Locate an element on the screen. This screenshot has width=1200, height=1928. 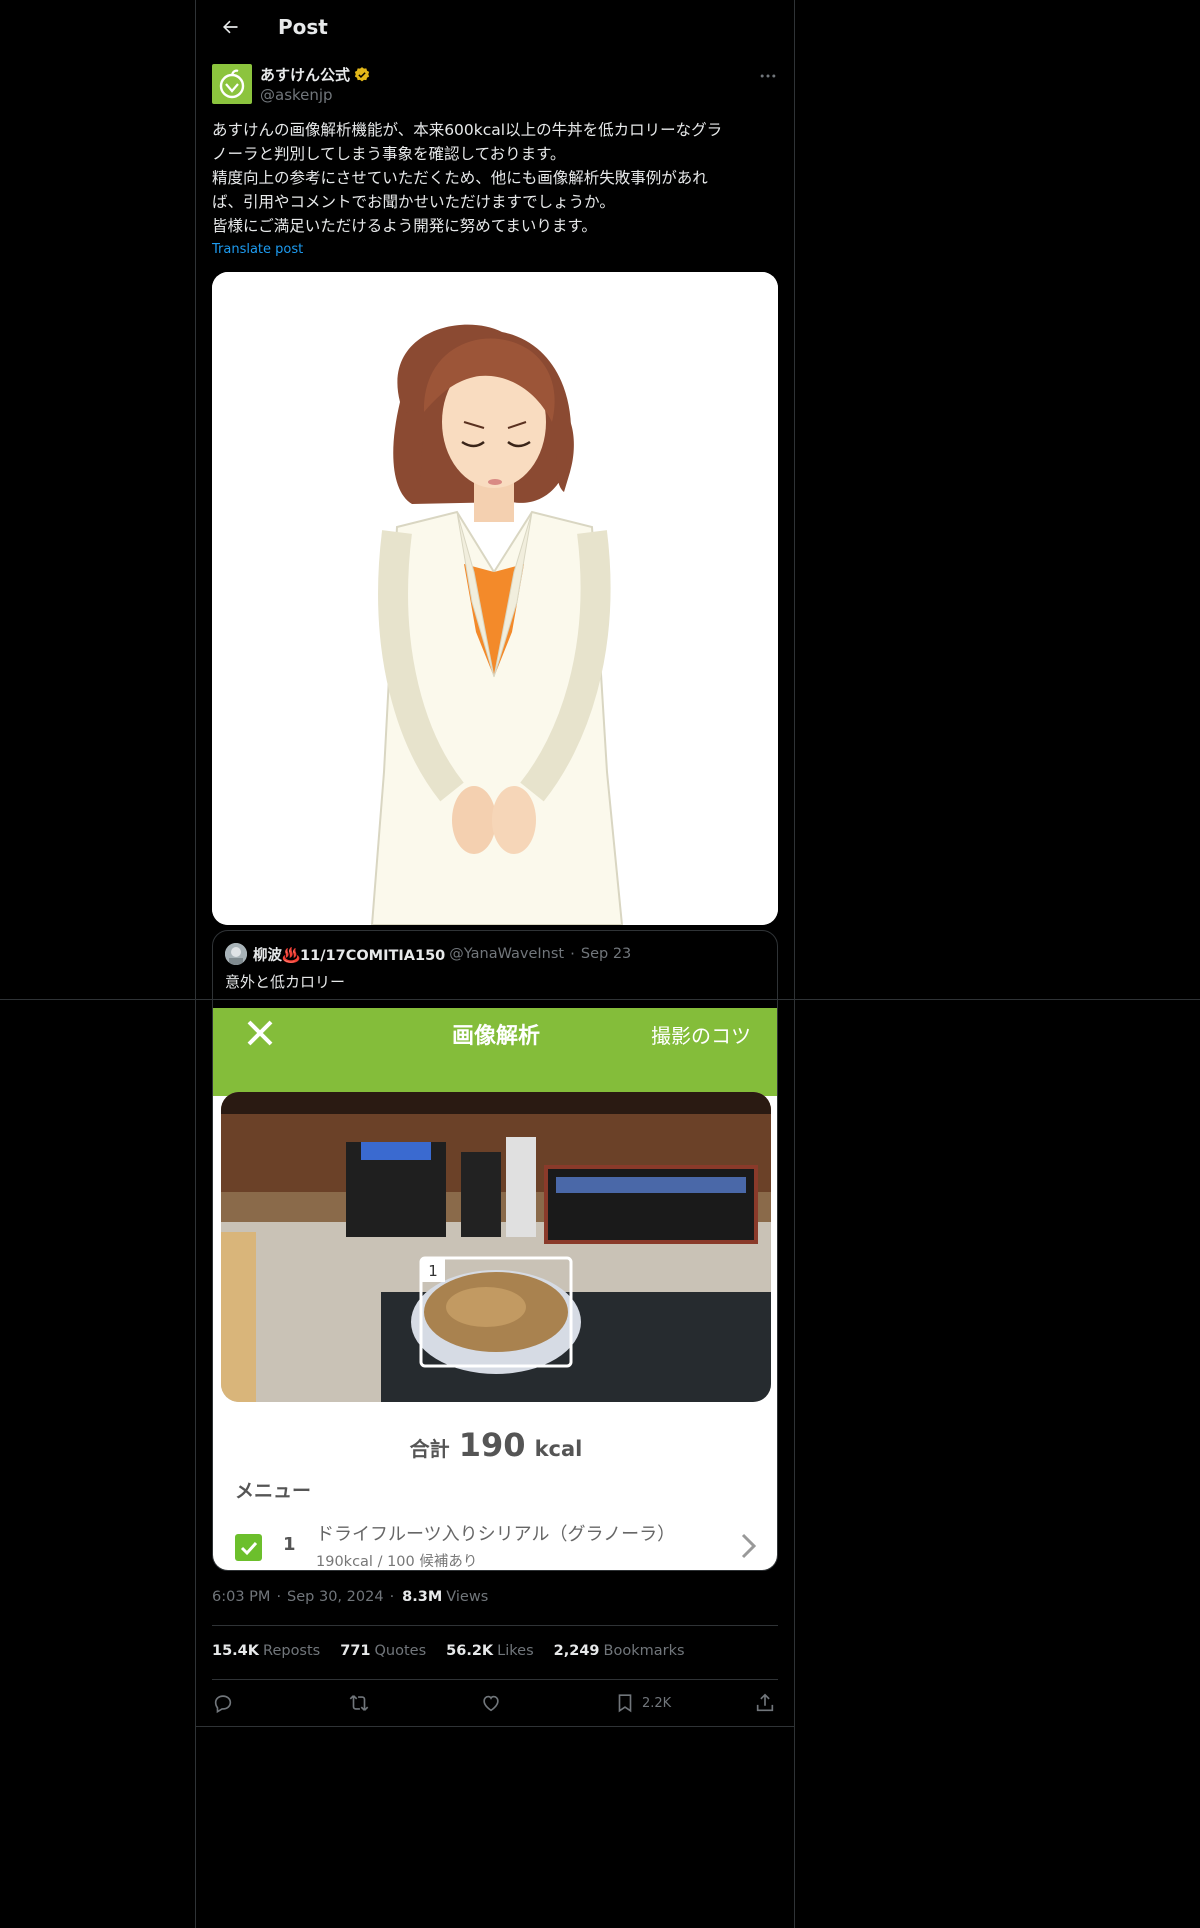
like-button is located at coordinates (491, 1703).